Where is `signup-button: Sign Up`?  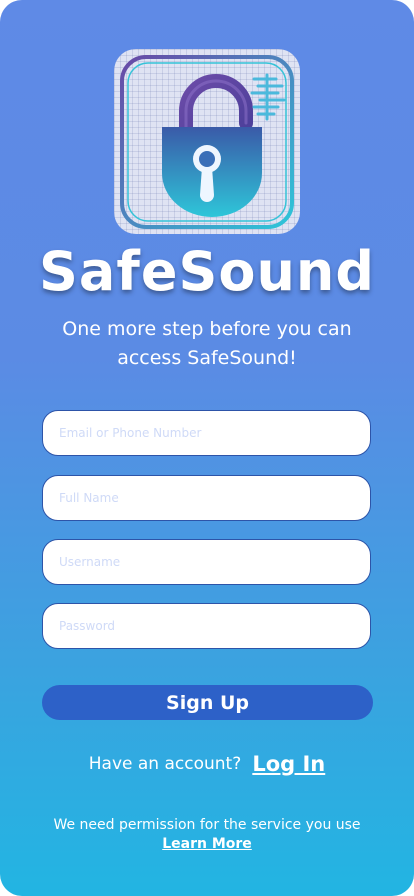 signup-button: Sign Up is located at coordinates (207, 702).